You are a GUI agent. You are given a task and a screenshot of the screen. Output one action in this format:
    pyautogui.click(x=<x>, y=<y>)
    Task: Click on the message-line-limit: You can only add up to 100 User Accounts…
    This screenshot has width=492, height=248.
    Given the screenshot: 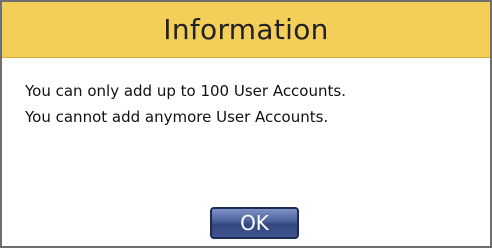 What is the action you would take?
    pyautogui.click(x=185, y=91)
    